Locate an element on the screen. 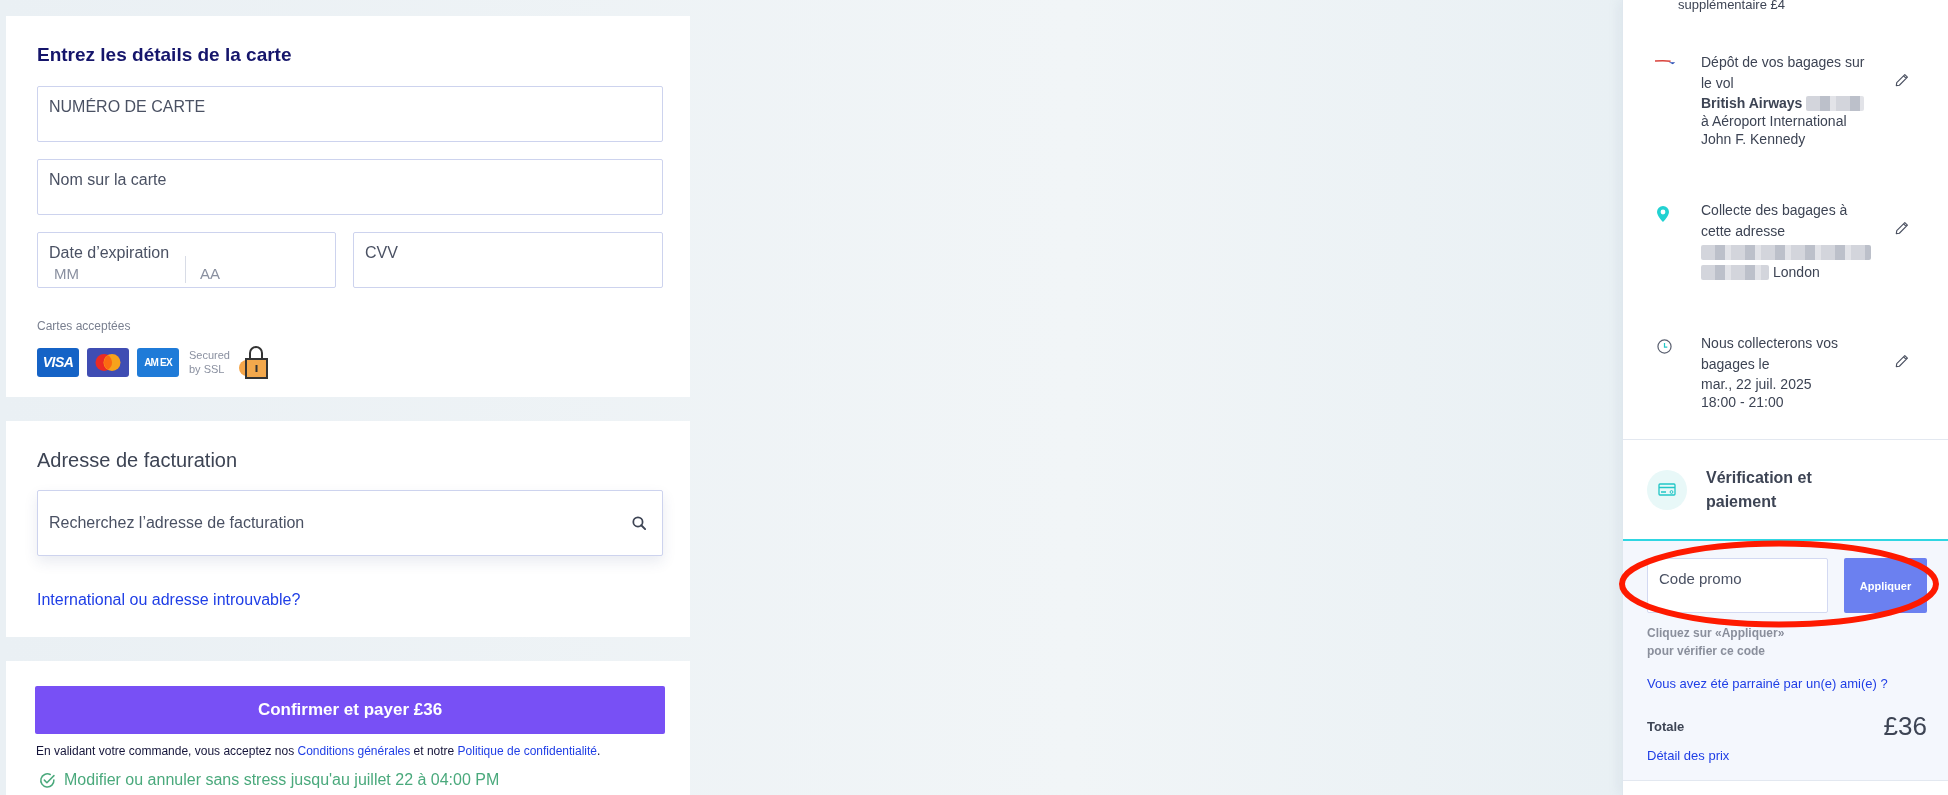 The height and width of the screenshot is (795, 1948). detail-text: mar., 22 juil. 2025 is located at coordinates (1756, 384).